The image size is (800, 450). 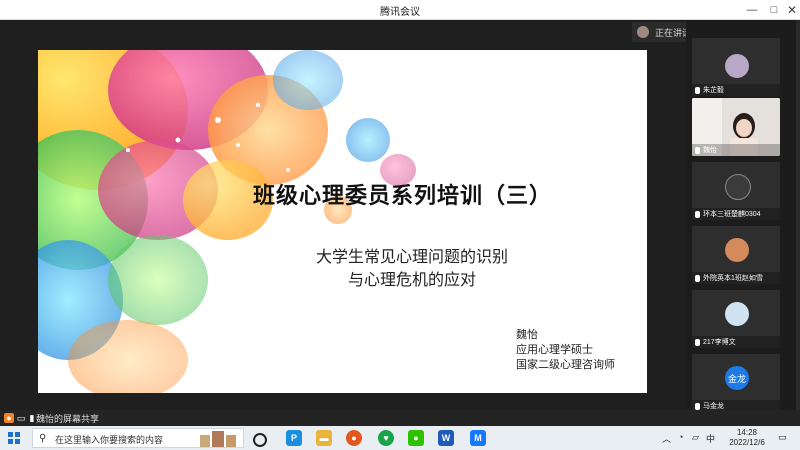 I want to click on speaker-avatar, so click(x=643, y=32).